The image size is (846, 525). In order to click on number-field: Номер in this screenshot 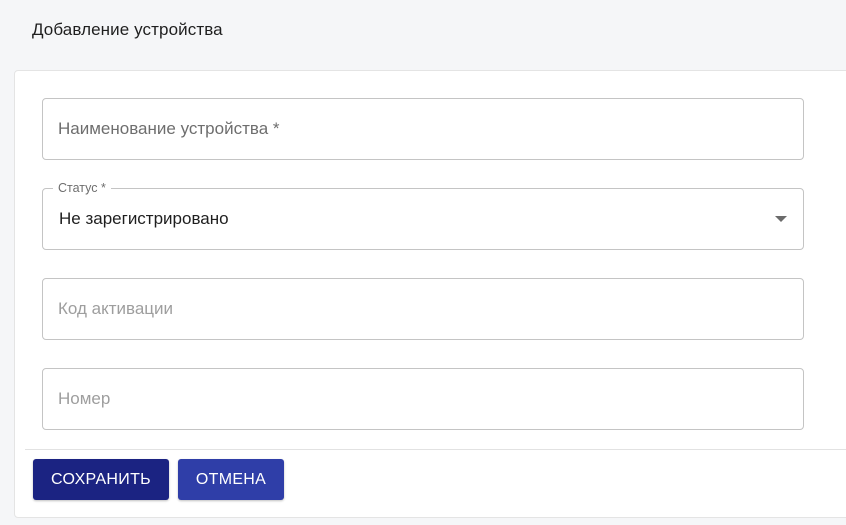, I will do `click(423, 399)`.